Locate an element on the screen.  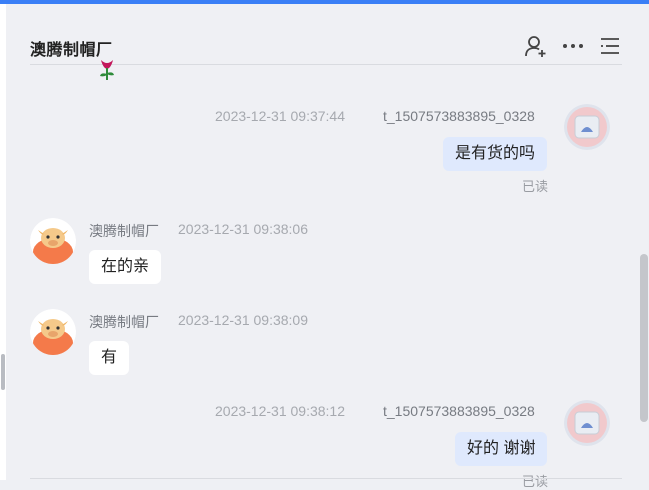
message-bubble: 好的 谢谢 is located at coordinates (501, 449).